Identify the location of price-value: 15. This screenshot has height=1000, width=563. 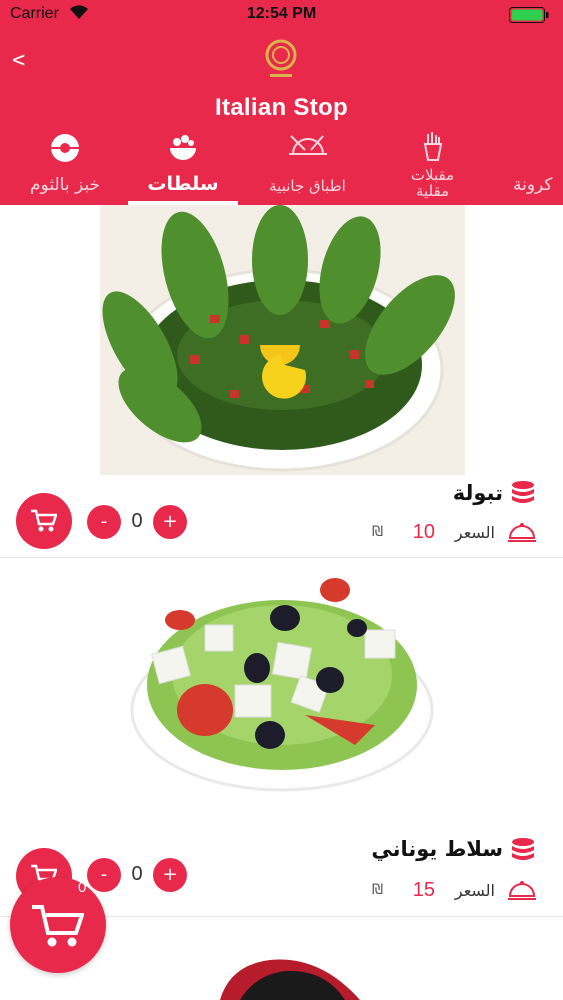
(423, 890).